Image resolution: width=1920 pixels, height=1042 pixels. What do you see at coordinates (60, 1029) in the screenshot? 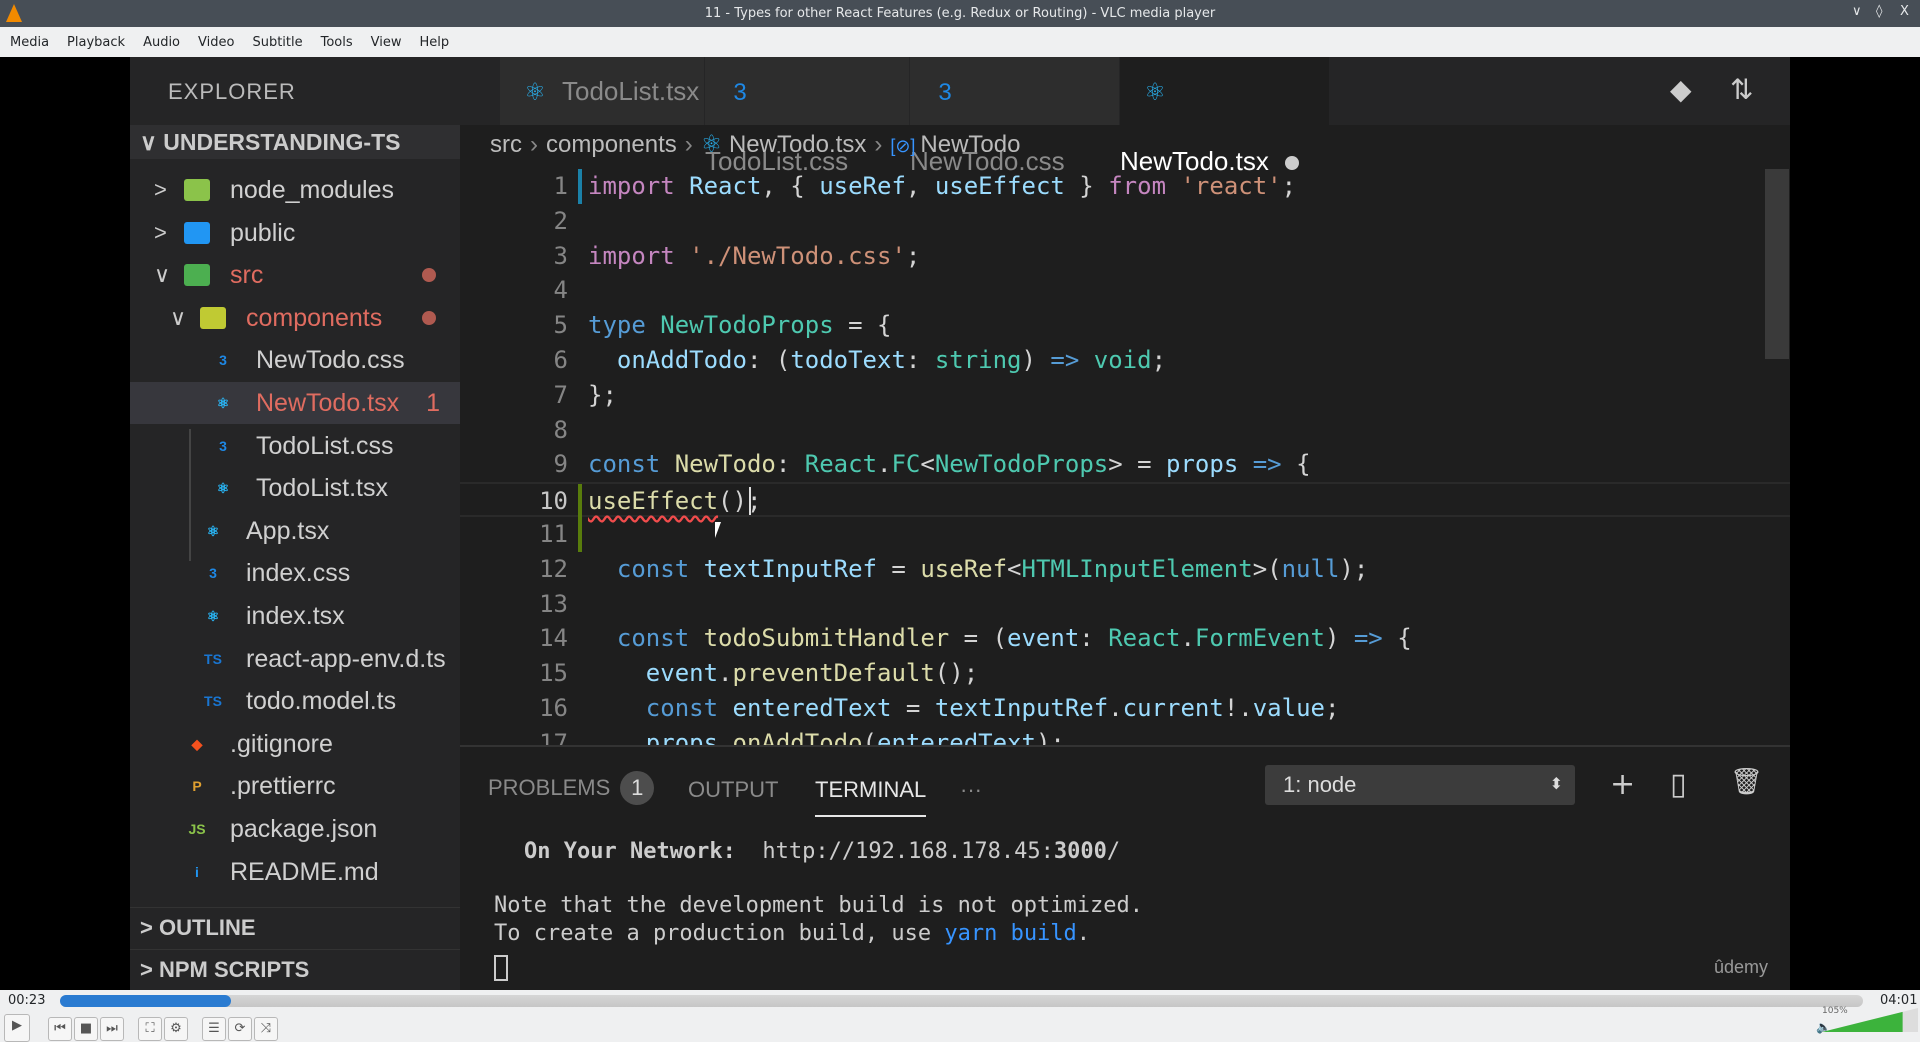
I see `previous-button: ⏮` at bounding box center [60, 1029].